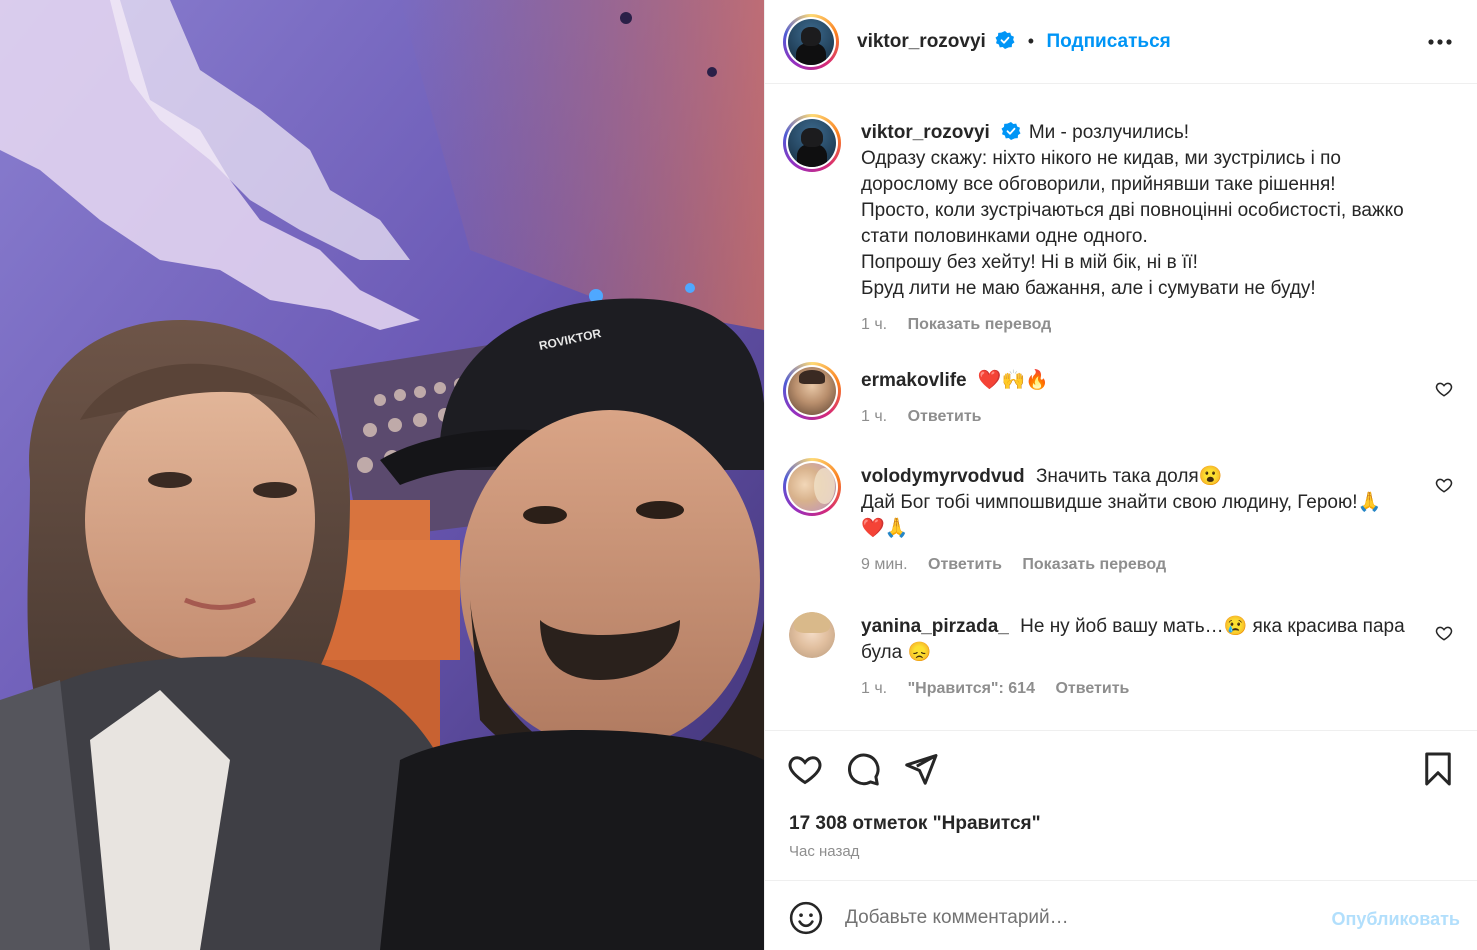 This screenshot has height=950, width=1477. Describe the element at coordinates (1438, 769) in the screenshot. I see `bookmark-icon` at that location.